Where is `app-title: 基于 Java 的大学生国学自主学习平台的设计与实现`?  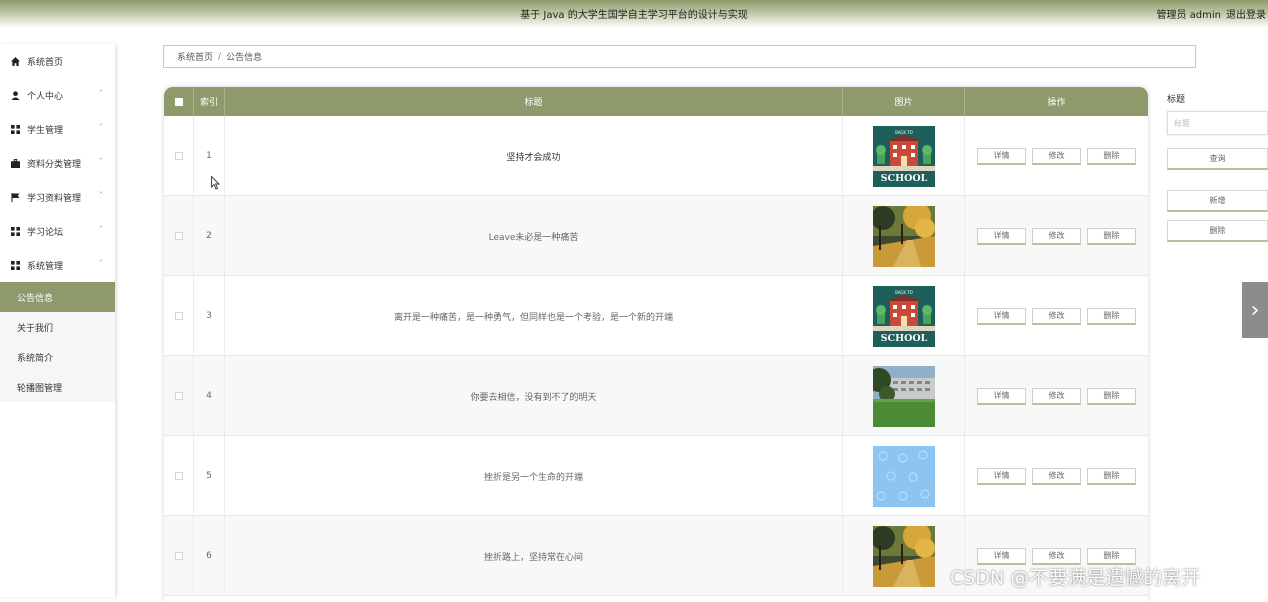
app-title: 基于 Java 的大学生国学自主学习平台的设计与实现 is located at coordinates (634, 15).